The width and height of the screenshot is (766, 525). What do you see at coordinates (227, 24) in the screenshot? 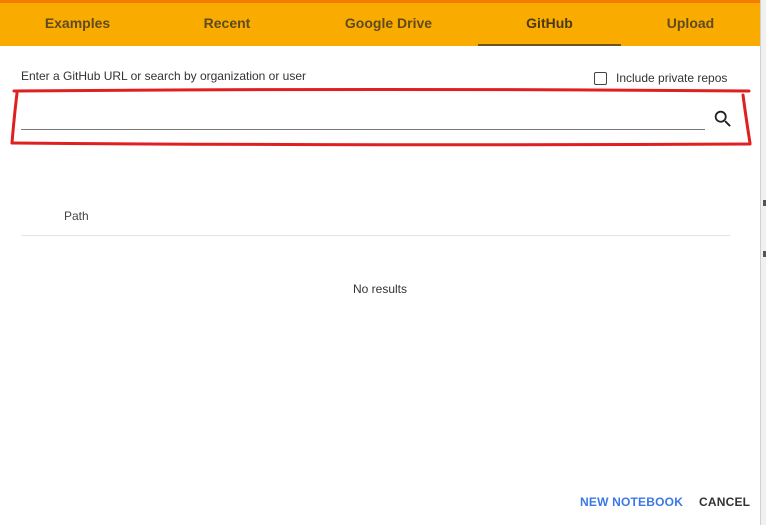
I see `tab-recent: Recent` at bounding box center [227, 24].